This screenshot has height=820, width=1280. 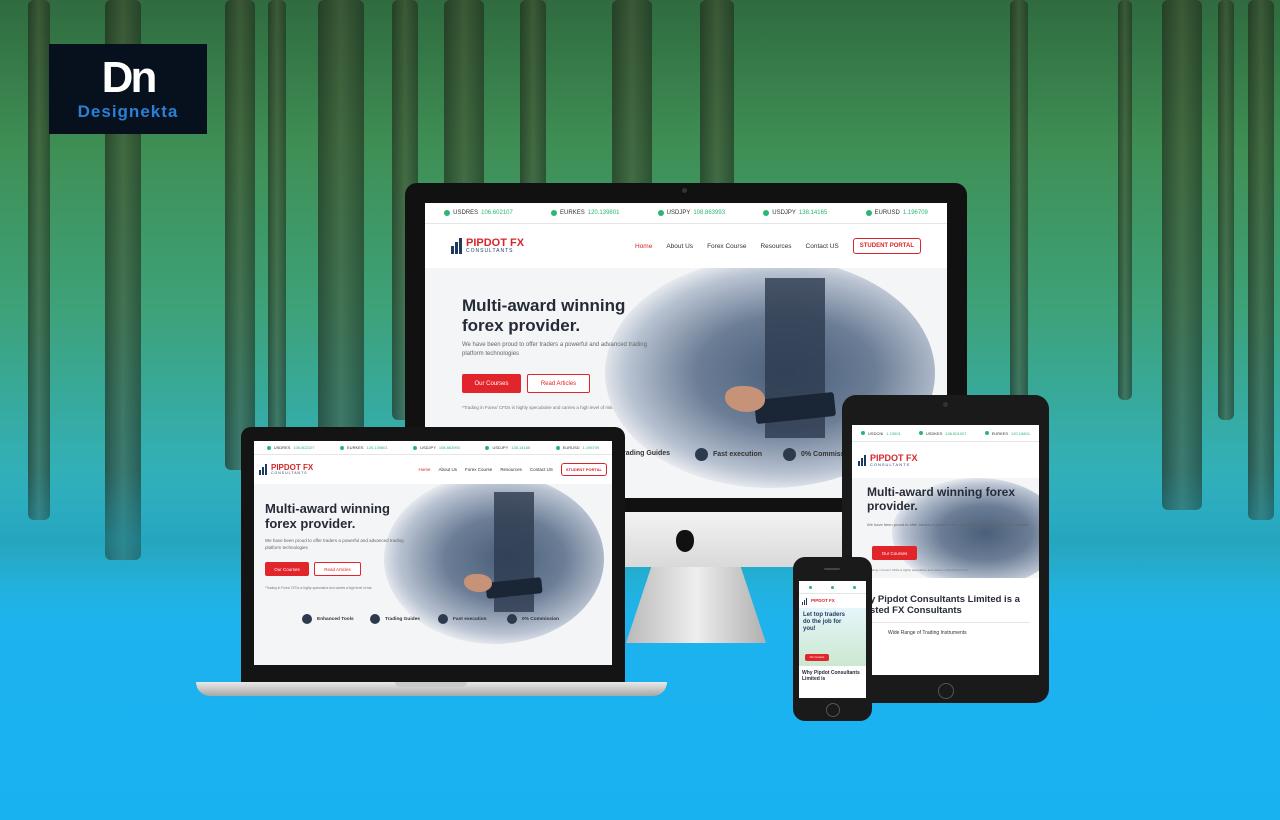 I want to click on ticker-pair: USDCNI, so click(x=876, y=433).